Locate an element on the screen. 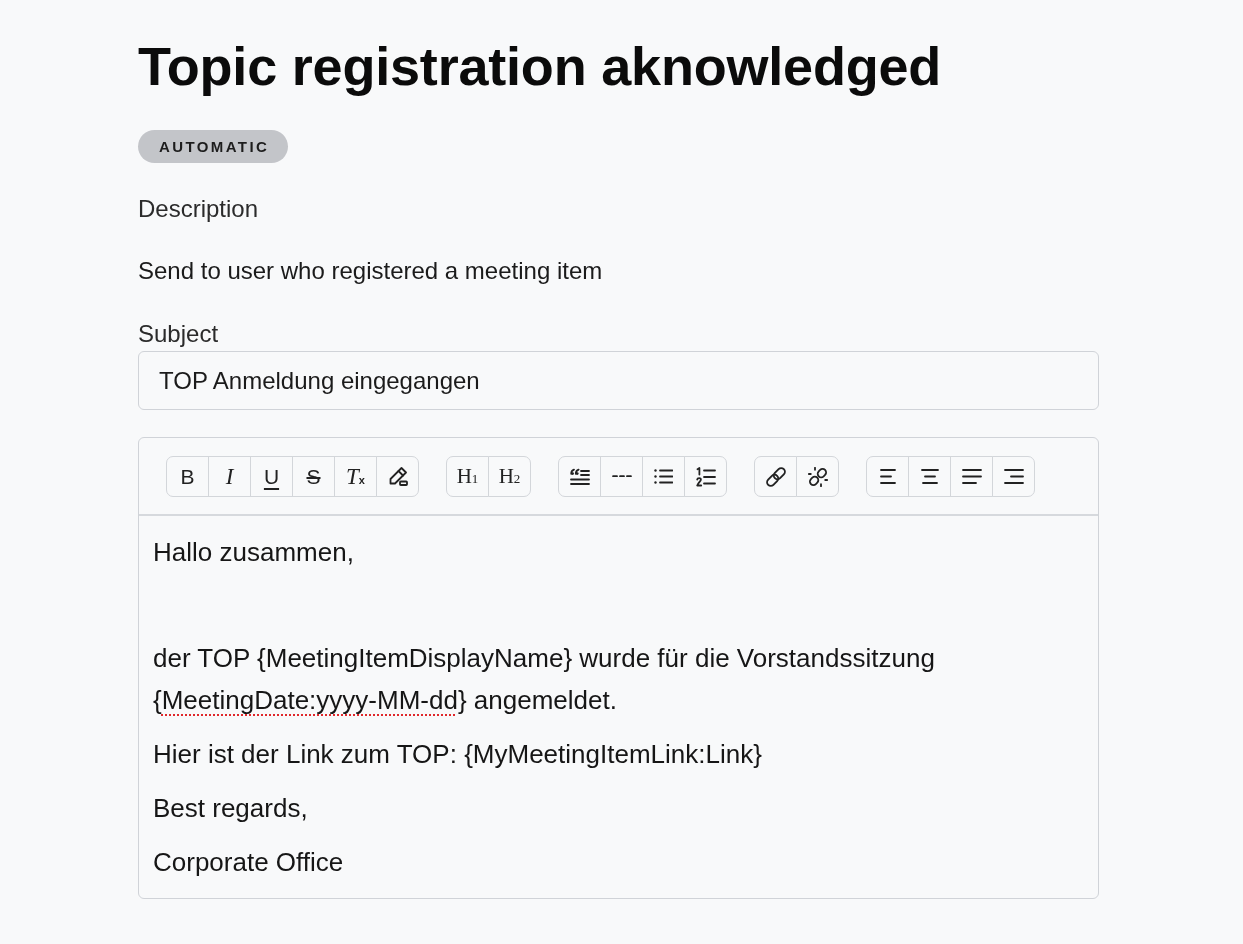 This screenshot has height=944, width=1243. bullet-list-button is located at coordinates (663, 476).